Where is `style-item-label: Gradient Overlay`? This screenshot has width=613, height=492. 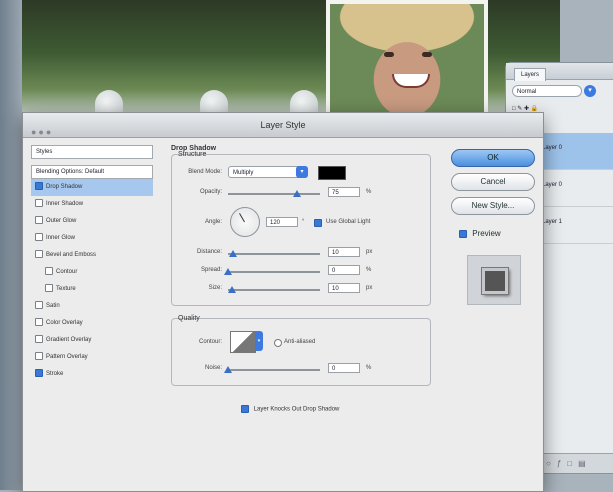 style-item-label: Gradient Overlay is located at coordinates (69, 340).